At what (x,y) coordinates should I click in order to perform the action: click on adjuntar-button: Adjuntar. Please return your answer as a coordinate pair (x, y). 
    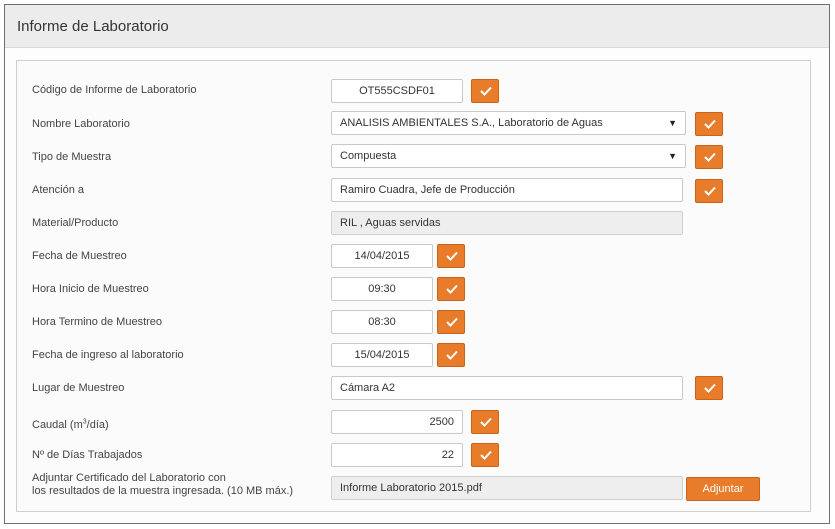
    Looking at the image, I should click on (723, 489).